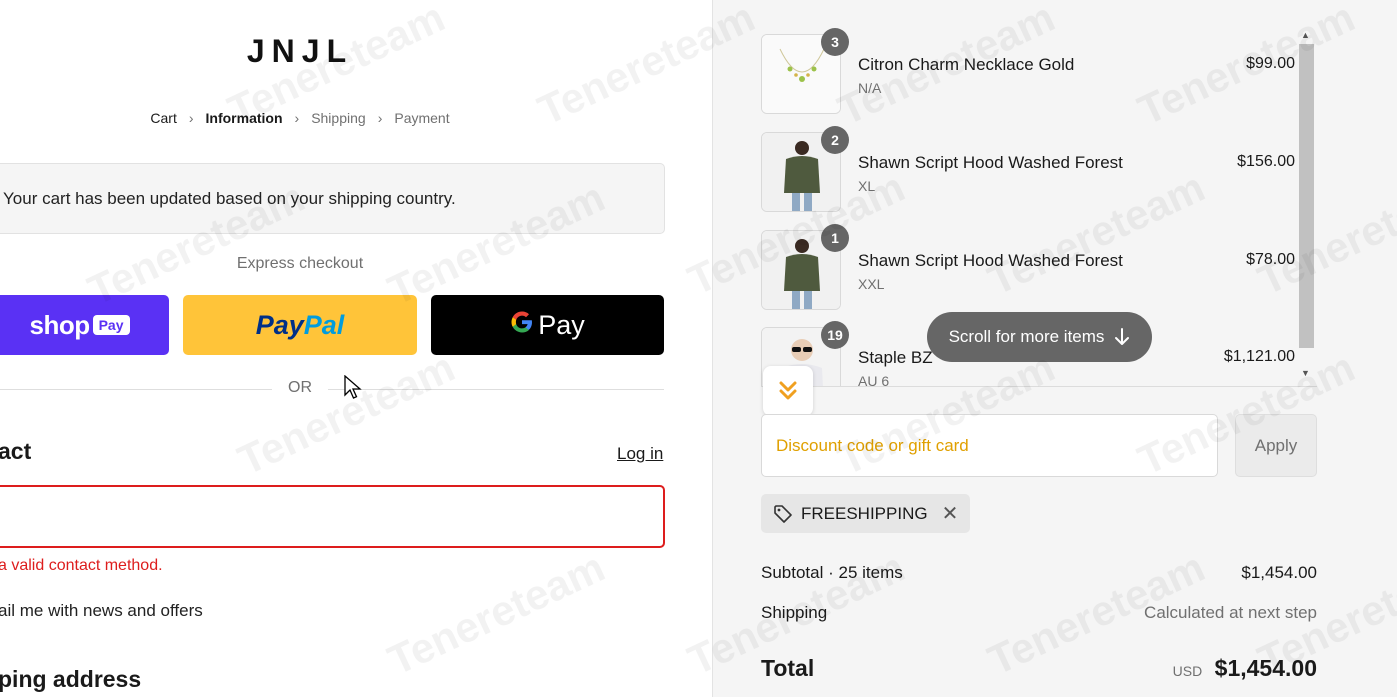 Image resolution: width=1397 pixels, height=697 pixels. What do you see at coordinates (1259, 356) in the screenshot?
I see `product-price: $1,121.00` at bounding box center [1259, 356].